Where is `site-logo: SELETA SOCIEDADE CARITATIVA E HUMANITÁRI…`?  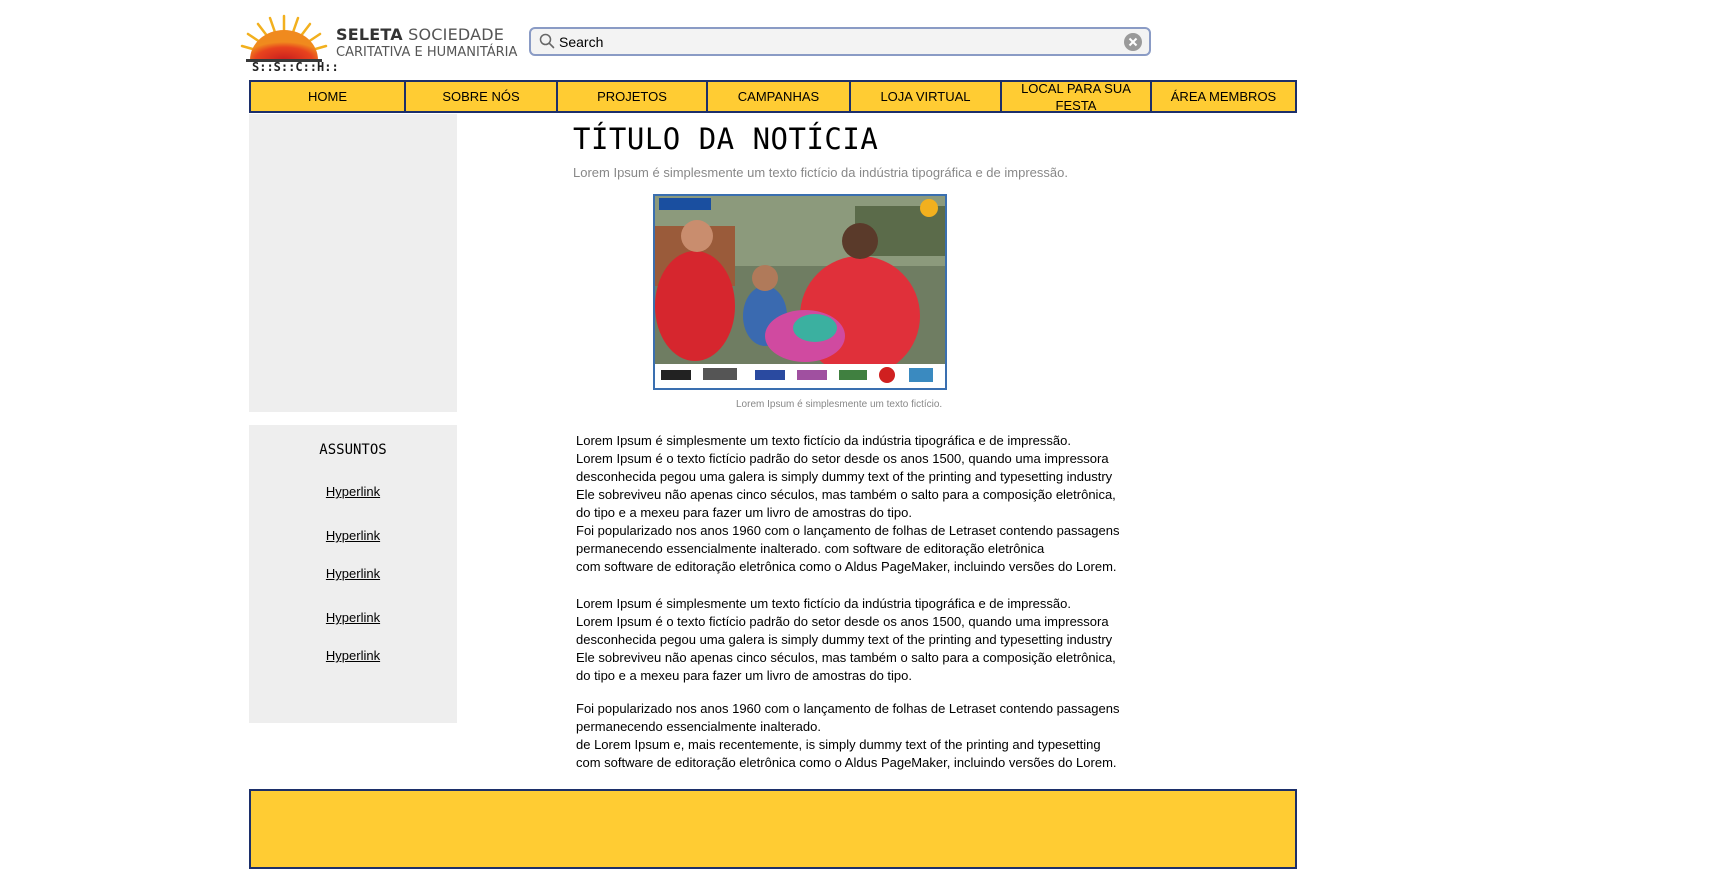
site-logo: SELETA SOCIEDADE CARITATIVA E HUMANITÁRI… is located at coordinates (378, 46).